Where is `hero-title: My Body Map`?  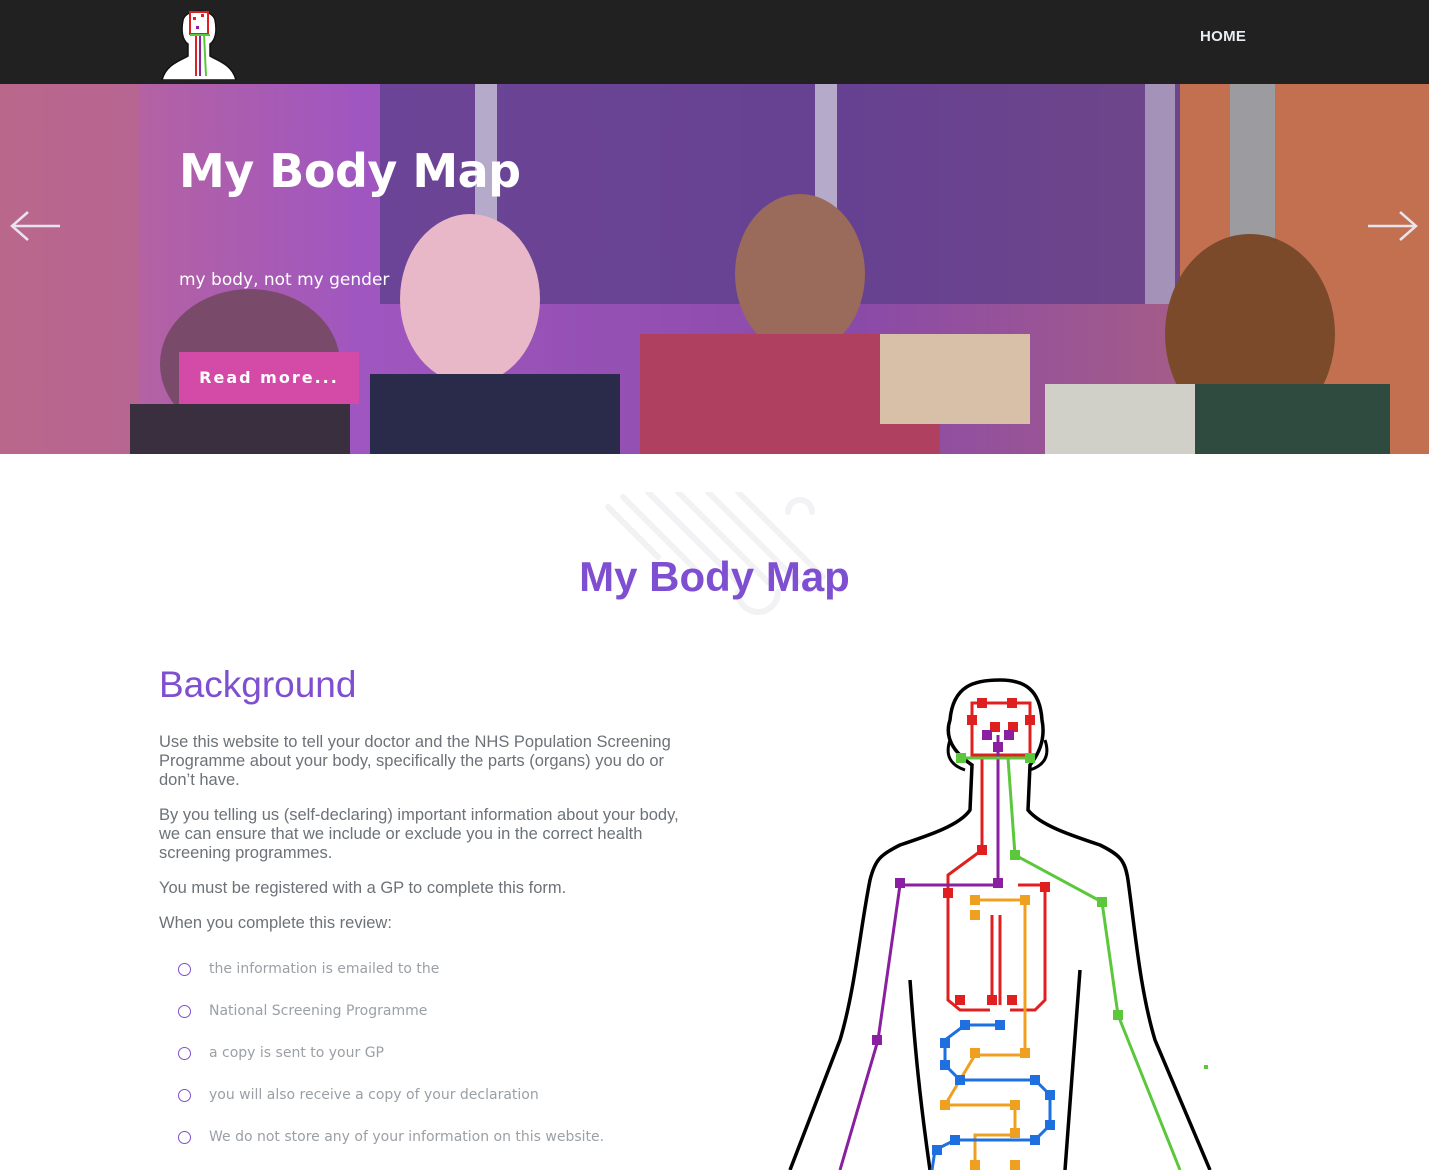 hero-title: My Body Map is located at coordinates (350, 171).